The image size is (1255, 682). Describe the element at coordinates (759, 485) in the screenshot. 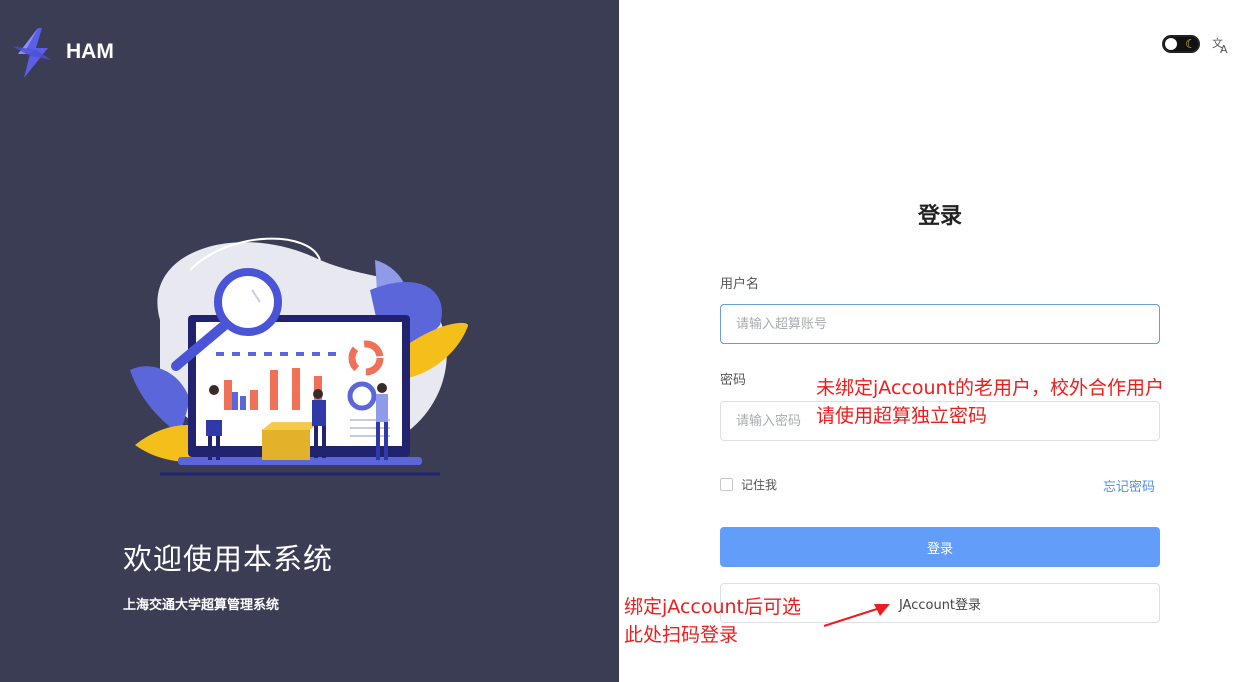

I see `remember-label: 记住我` at that location.